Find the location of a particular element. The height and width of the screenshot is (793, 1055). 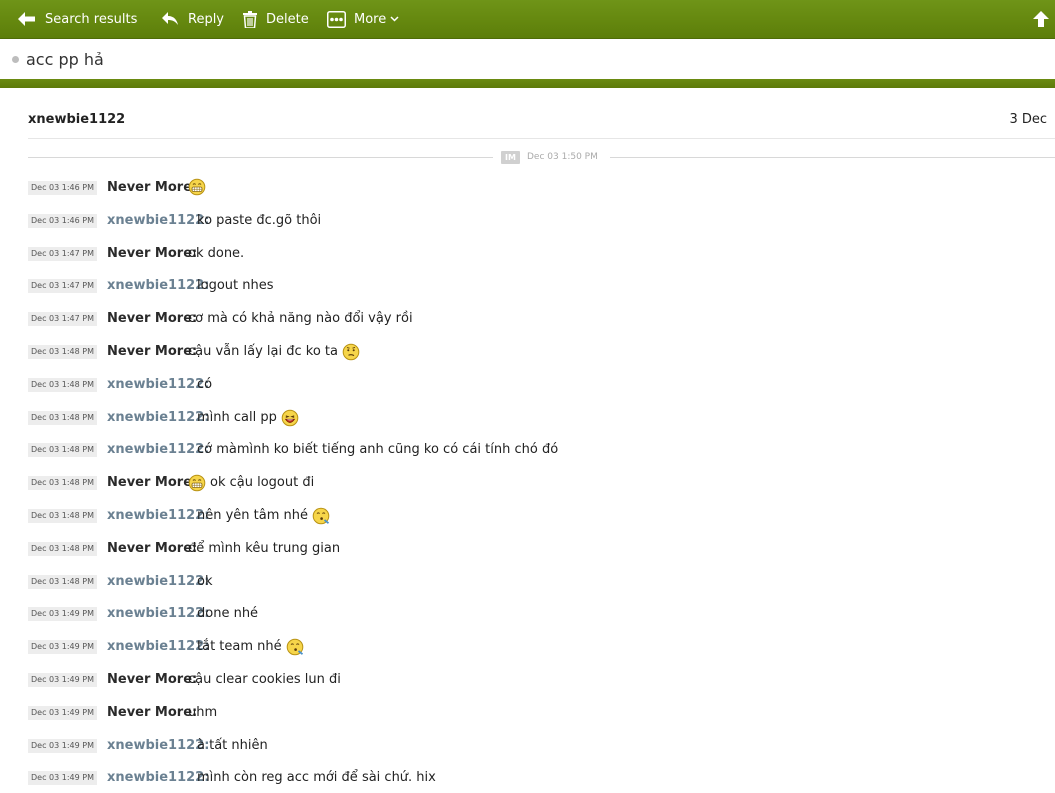

laugh-icon is located at coordinates (290, 418).